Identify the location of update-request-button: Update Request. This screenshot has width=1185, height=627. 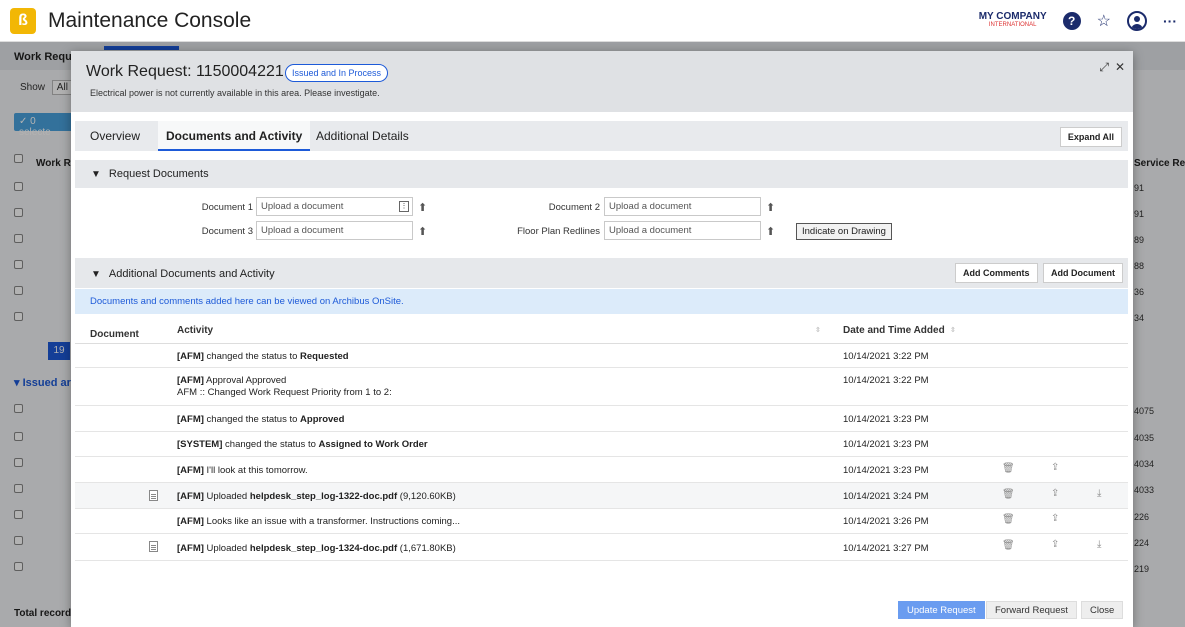
(941, 610).